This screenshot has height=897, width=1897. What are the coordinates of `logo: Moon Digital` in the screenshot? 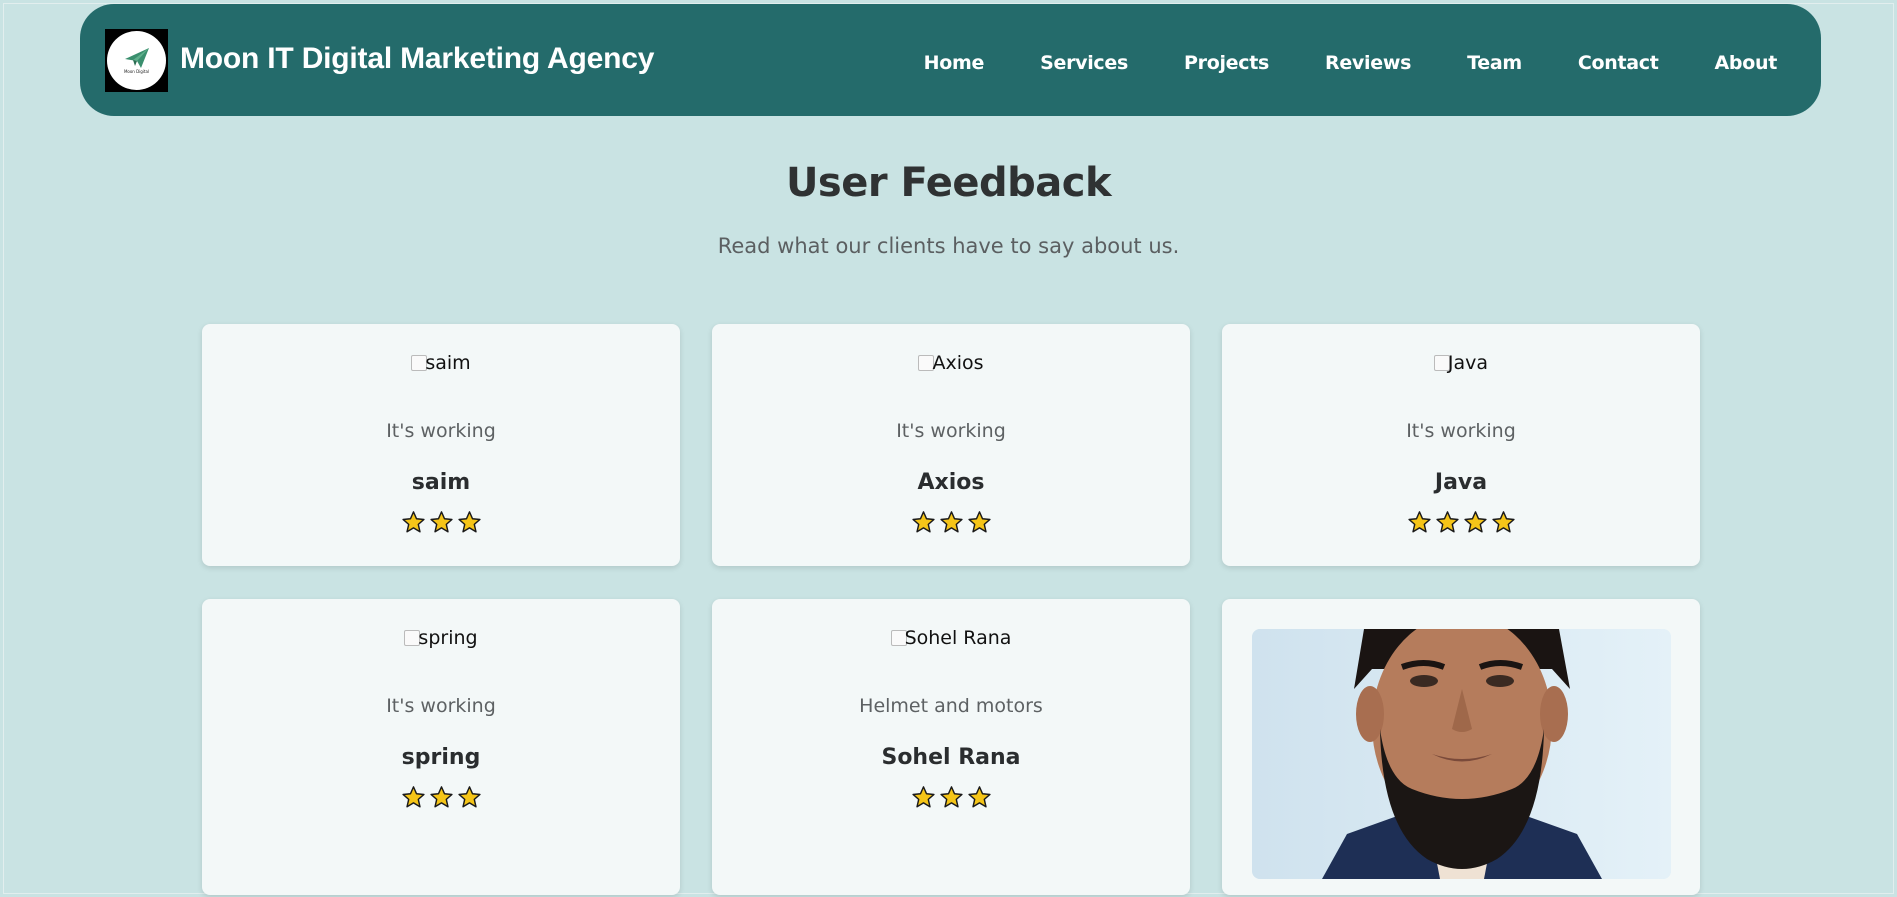 It's located at (136, 60).